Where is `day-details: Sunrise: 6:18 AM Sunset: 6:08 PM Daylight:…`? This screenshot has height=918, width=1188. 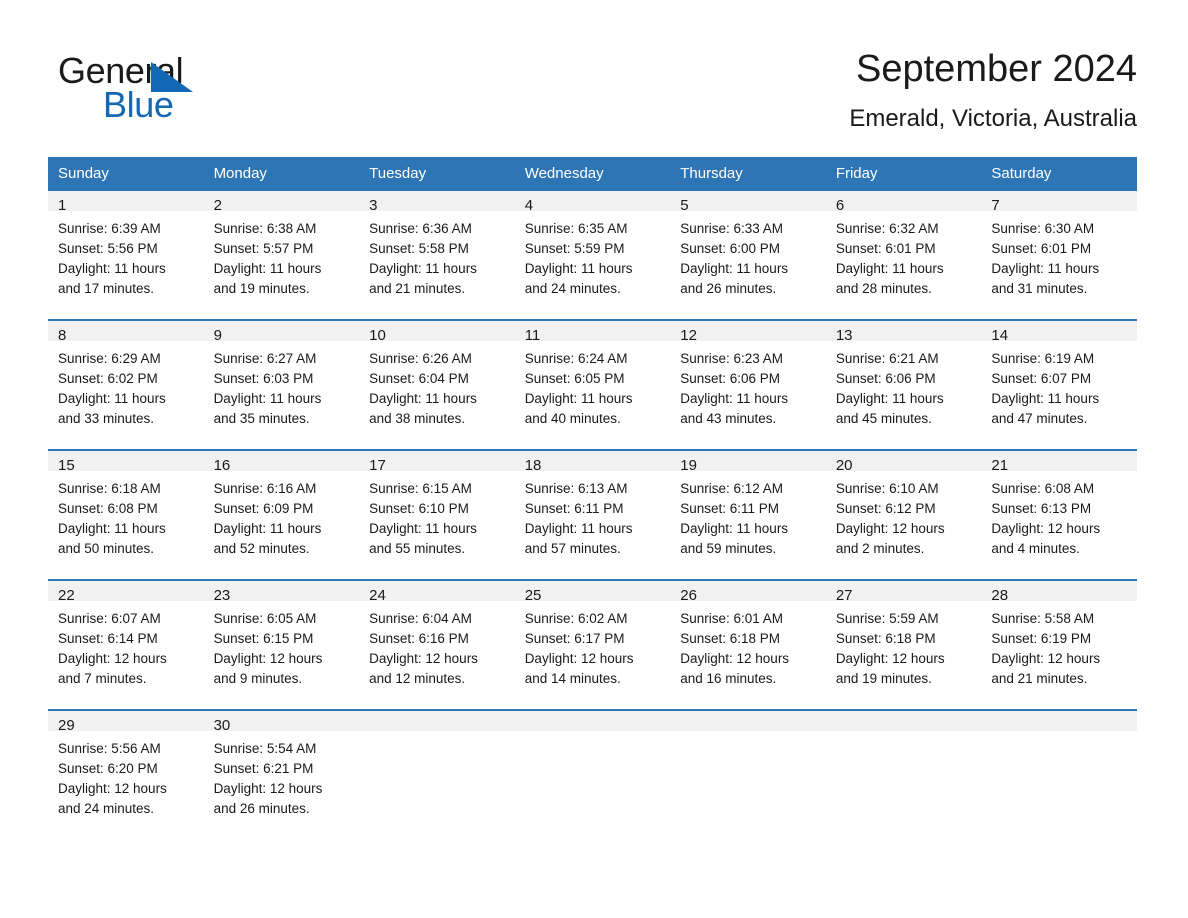 day-details: Sunrise: 6:18 AM Sunset: 6:08 PM Daylight:… is located at coordinates (126, 525).